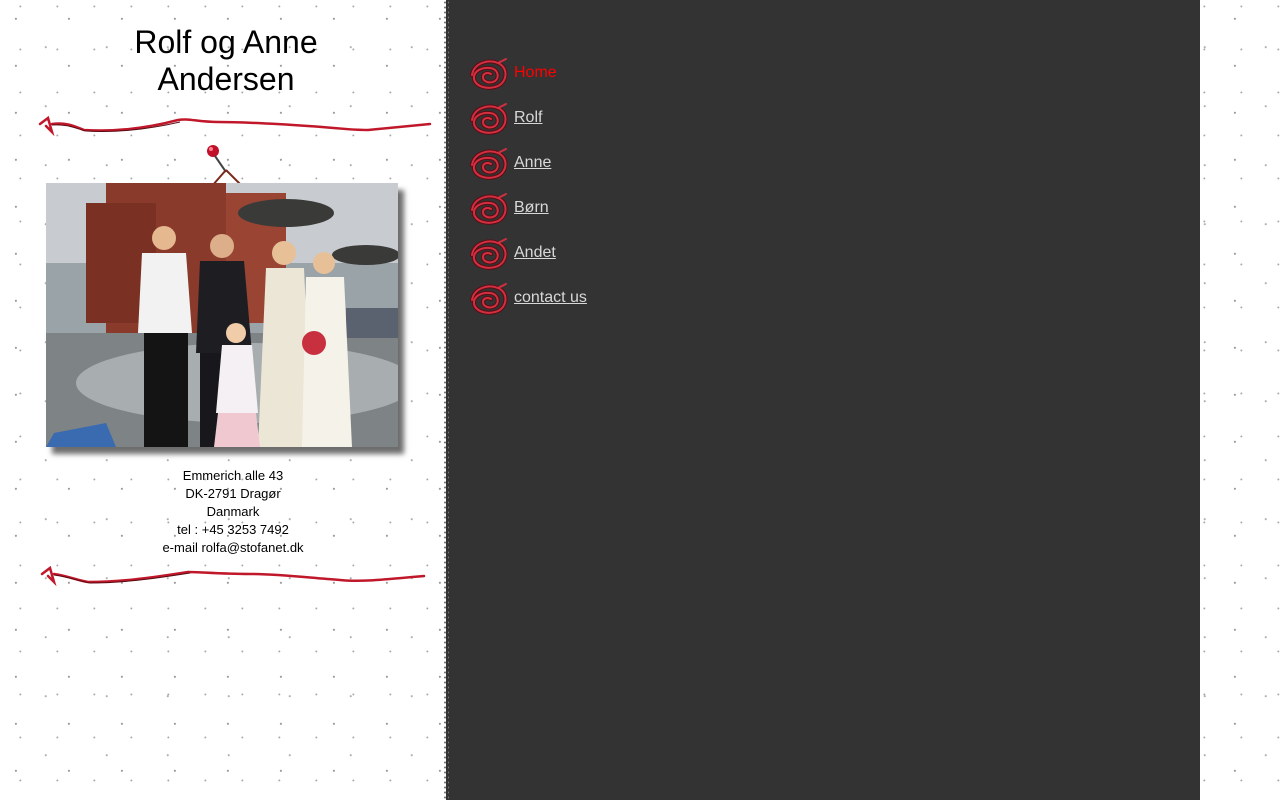 The image size is (1280, 800). What do you see at coordinates (233, 529) in the screenshot?
I see `address-phone: tel : +45 3253 7492` at bounding box center [233, 529].